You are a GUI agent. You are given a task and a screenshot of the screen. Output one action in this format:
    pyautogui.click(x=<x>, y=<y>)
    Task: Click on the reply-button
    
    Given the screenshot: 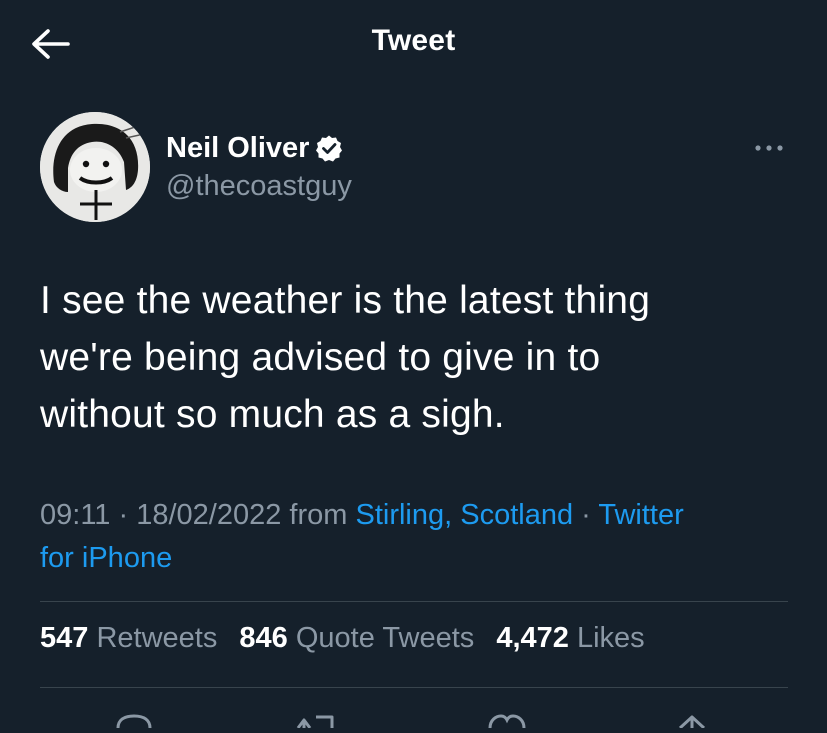 What is the action you would take?
    pyautogui.click(x=134, y=723)
    